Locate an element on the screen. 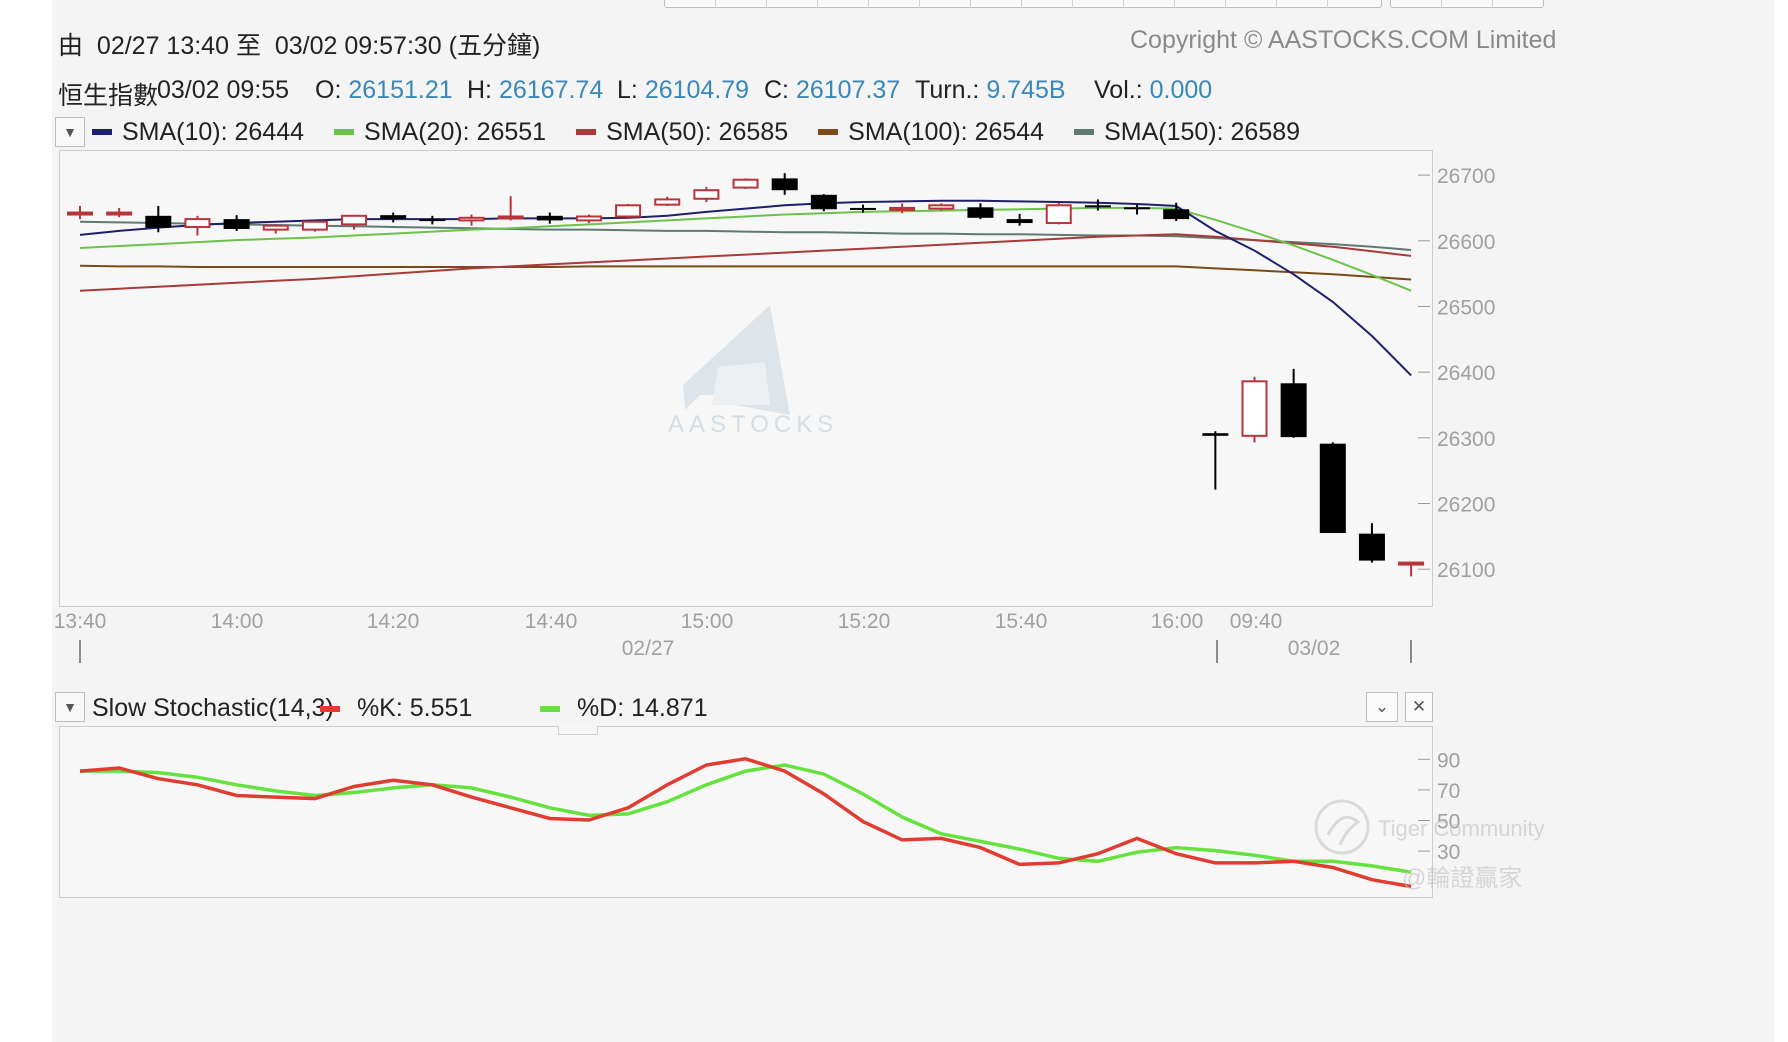  time-x-tick-label: 15:20 is located at coordinates (864, 621).